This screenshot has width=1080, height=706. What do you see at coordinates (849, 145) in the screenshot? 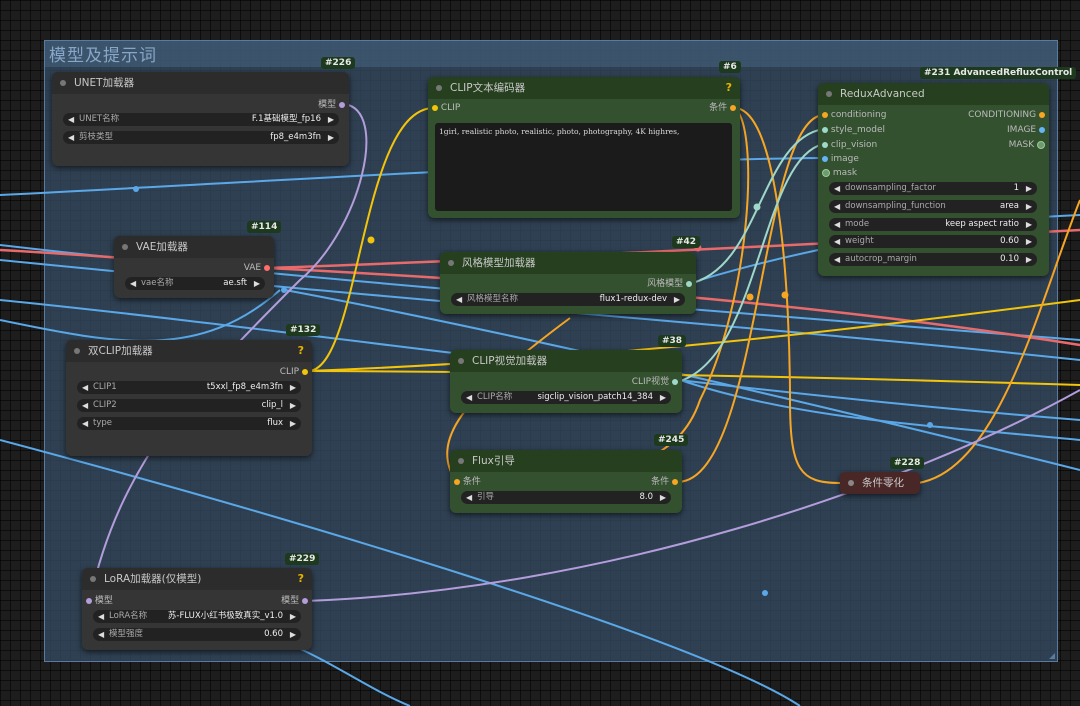
I see `input-slot-clip-vision: clip_vision` at bounding box center [849, 145].